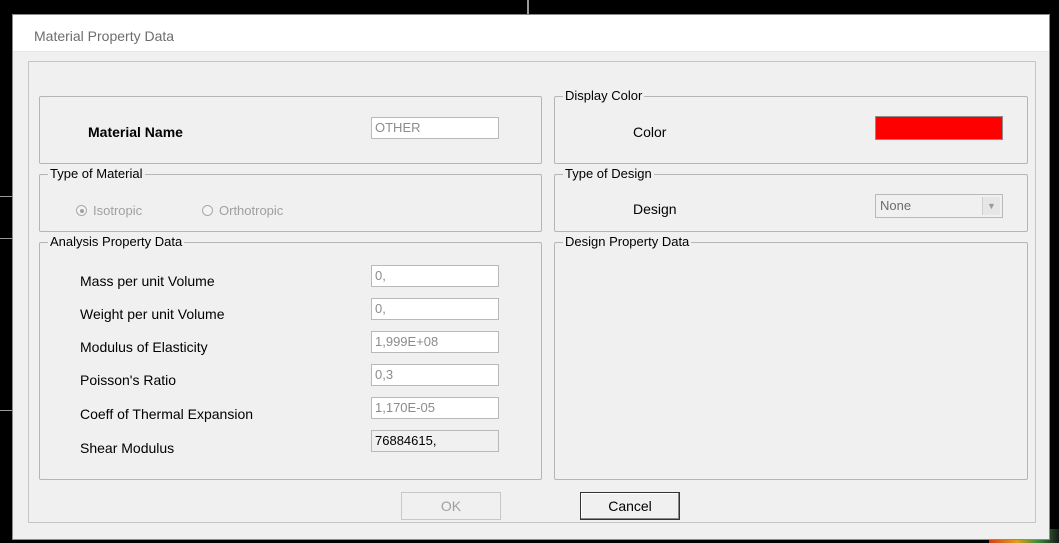  I want to click on radio-unselected-icon, so click(207, 210).